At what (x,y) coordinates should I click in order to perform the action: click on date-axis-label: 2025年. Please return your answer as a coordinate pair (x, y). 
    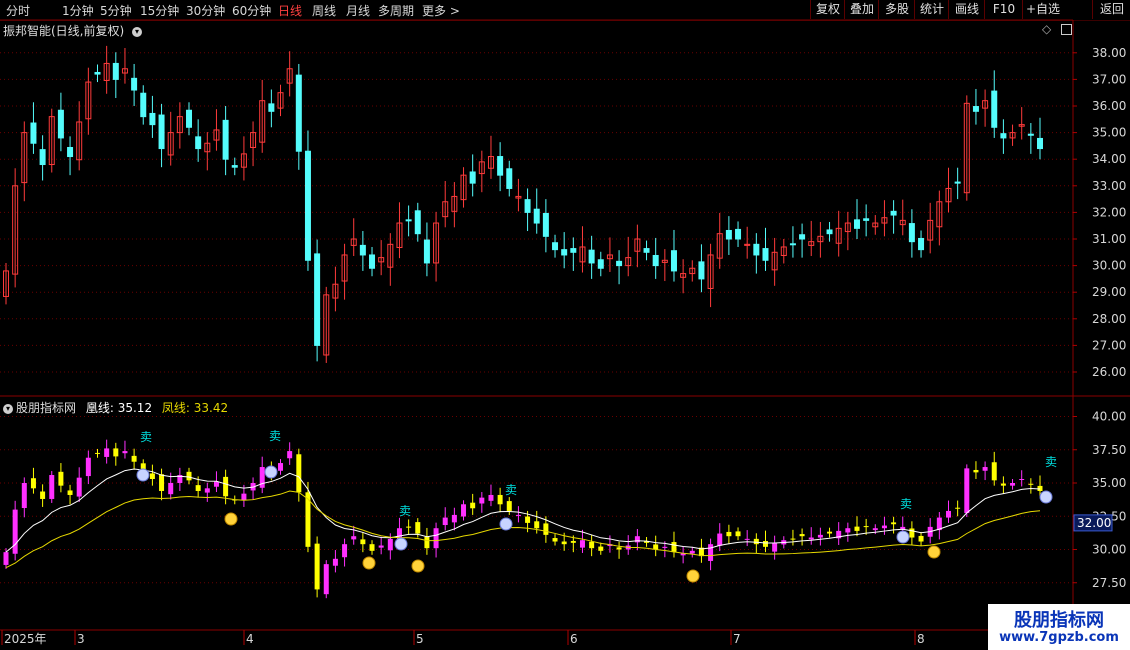
    Looking at the image, I should click on (25, 639).